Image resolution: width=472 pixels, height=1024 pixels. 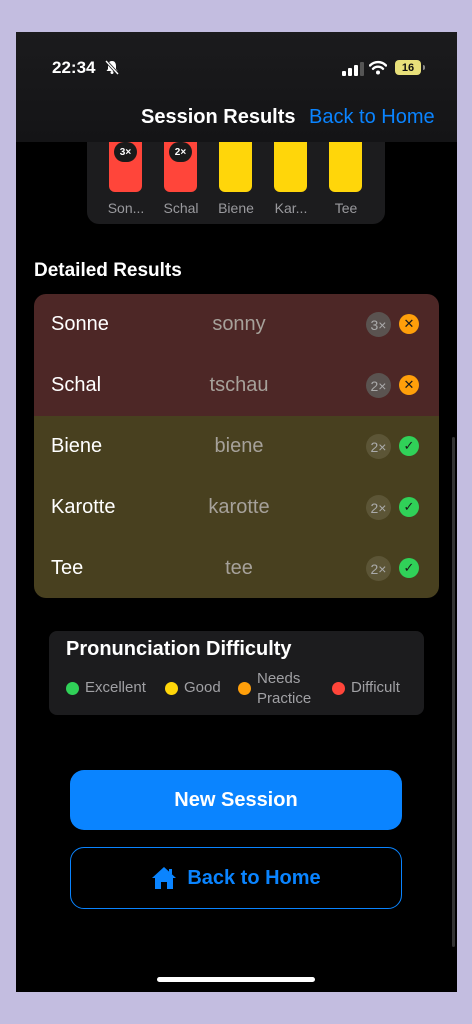 I want to click on legend-label: Needs Practice, so click(x=284, y=689).